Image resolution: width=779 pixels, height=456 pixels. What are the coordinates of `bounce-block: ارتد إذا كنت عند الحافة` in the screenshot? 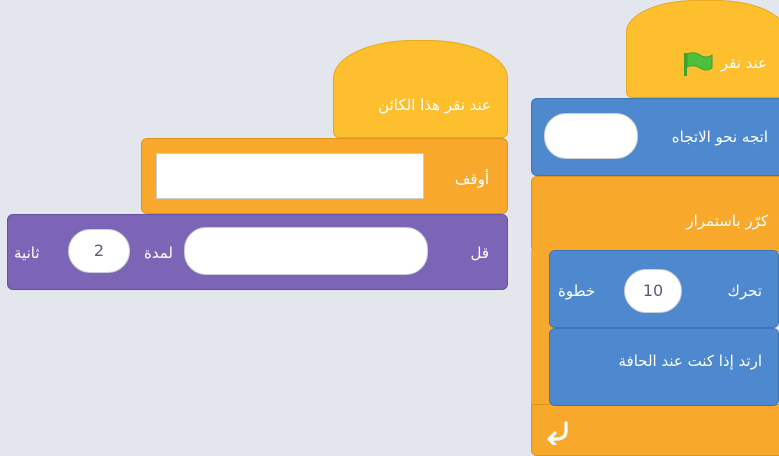 It's located at (664, 367).